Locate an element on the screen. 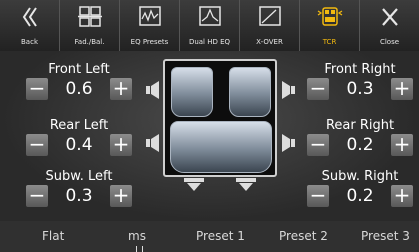 This screenshot has width=419, height=252. subw-left-minus-button: − is located at coordinates (37, 196).